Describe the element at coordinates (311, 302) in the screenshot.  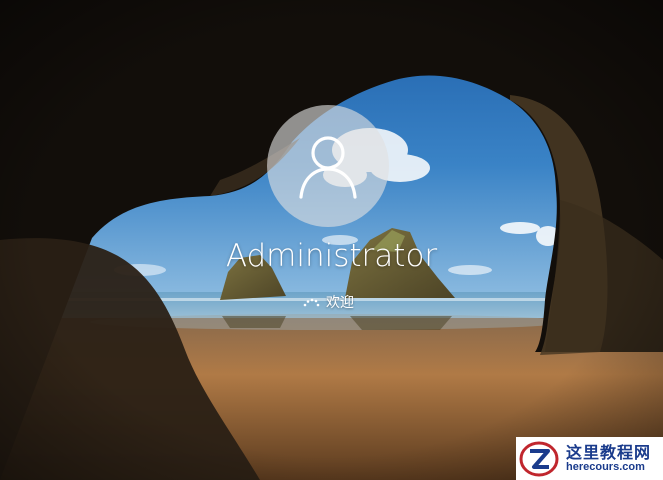
I see `loading-dots-icon` at that location.